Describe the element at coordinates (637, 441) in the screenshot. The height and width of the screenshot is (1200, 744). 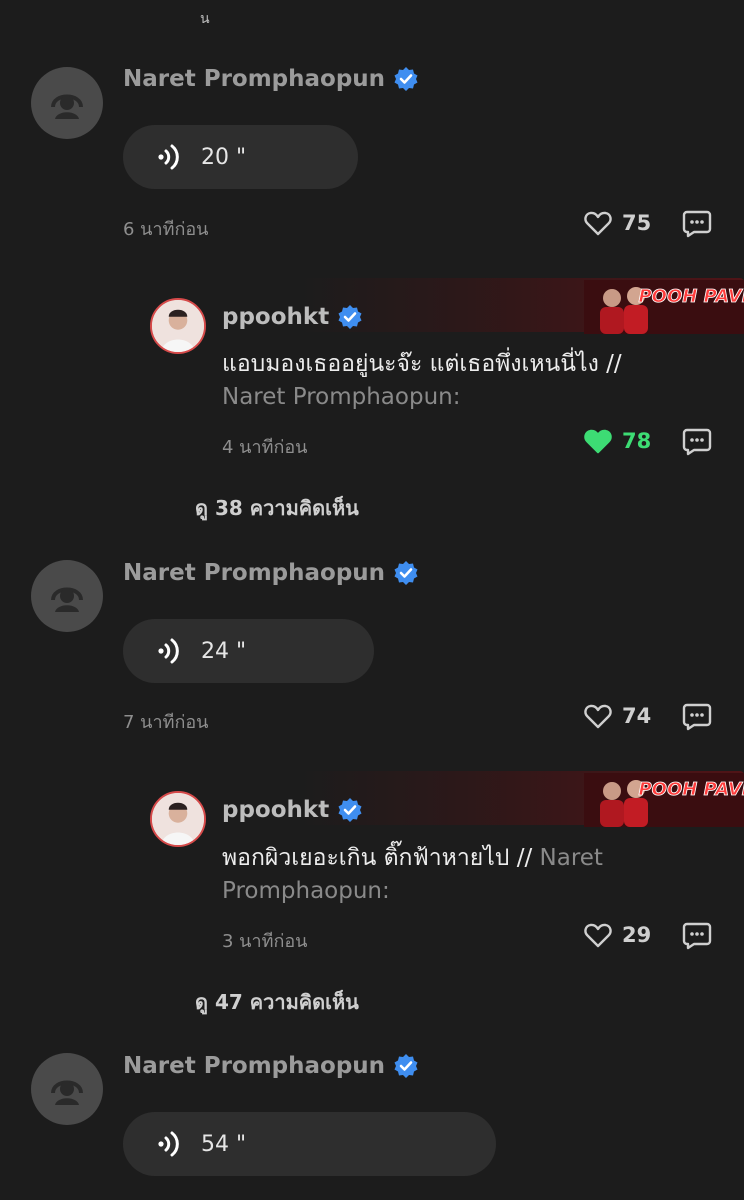
I see `like-count: 78` at that location.